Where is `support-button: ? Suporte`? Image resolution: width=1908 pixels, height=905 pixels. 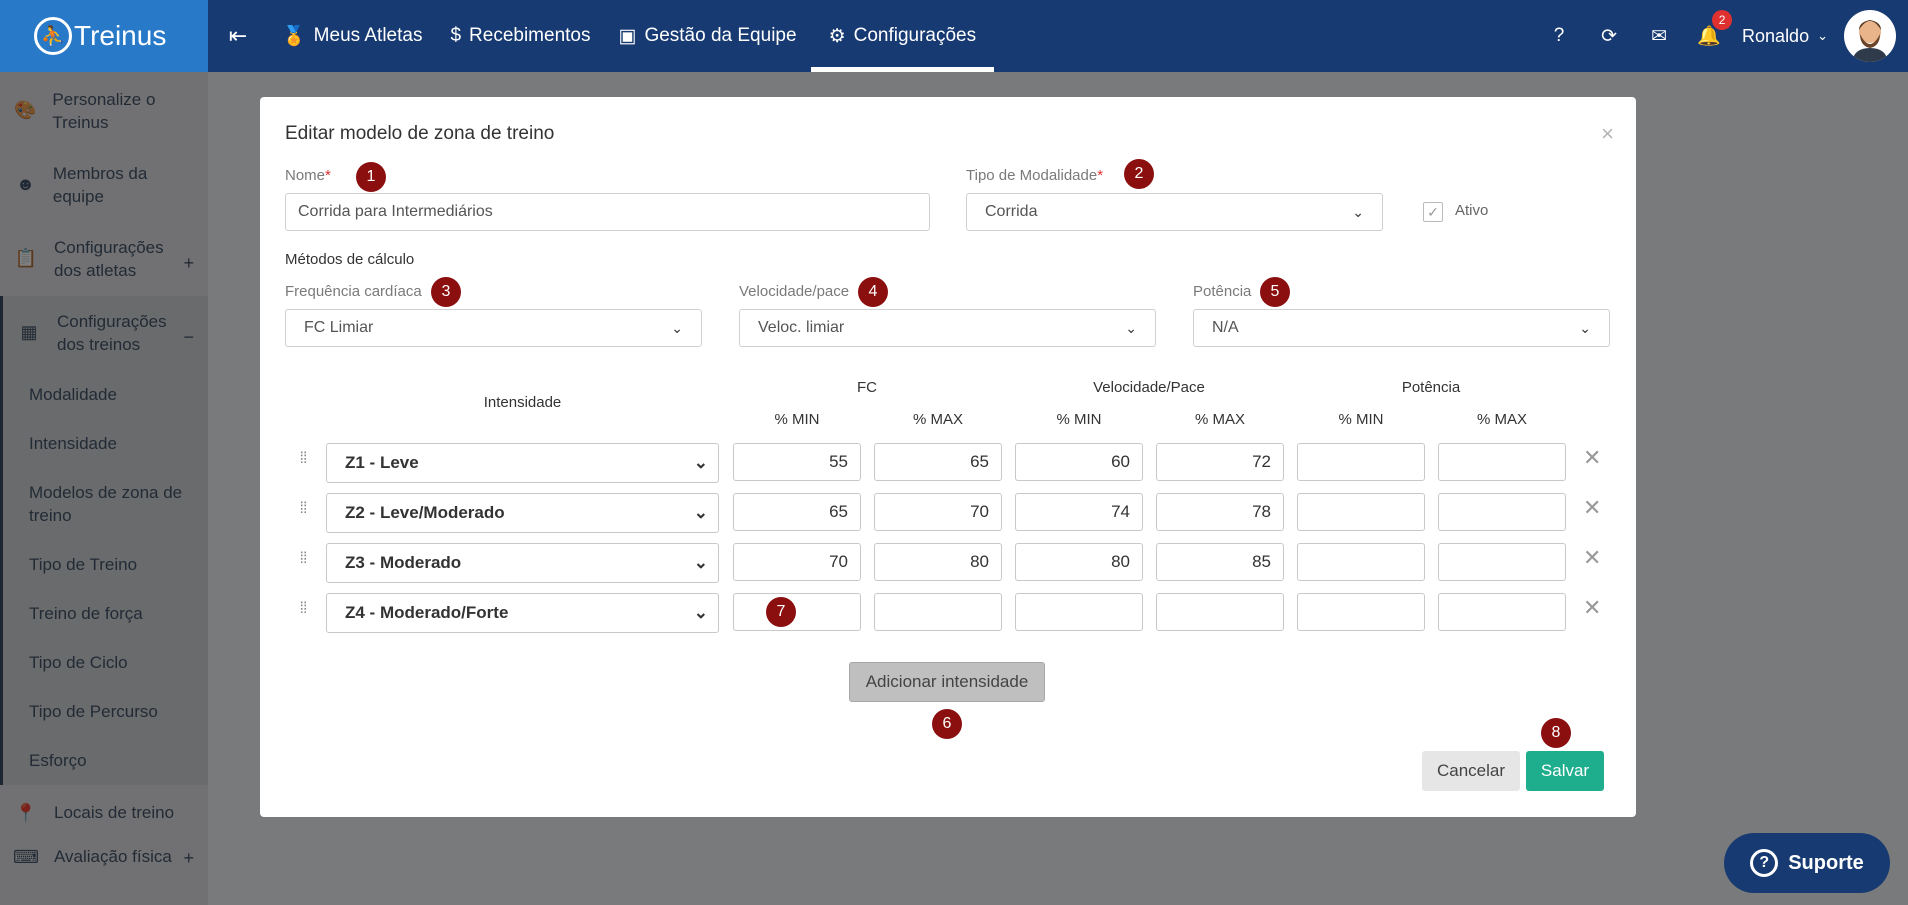
support-button: ? Suporte is located at coordinates (1807, 863).